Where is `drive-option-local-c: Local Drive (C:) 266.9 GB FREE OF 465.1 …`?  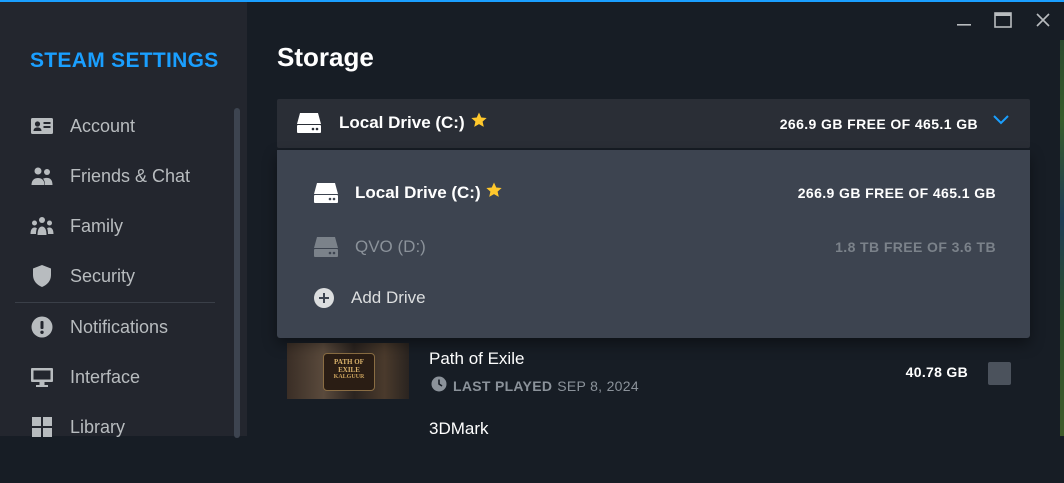 drive-option-local-c: Local Drive (C:) 266.9 GB FREE OF 465.1 … is located at coordinates (653, 193).